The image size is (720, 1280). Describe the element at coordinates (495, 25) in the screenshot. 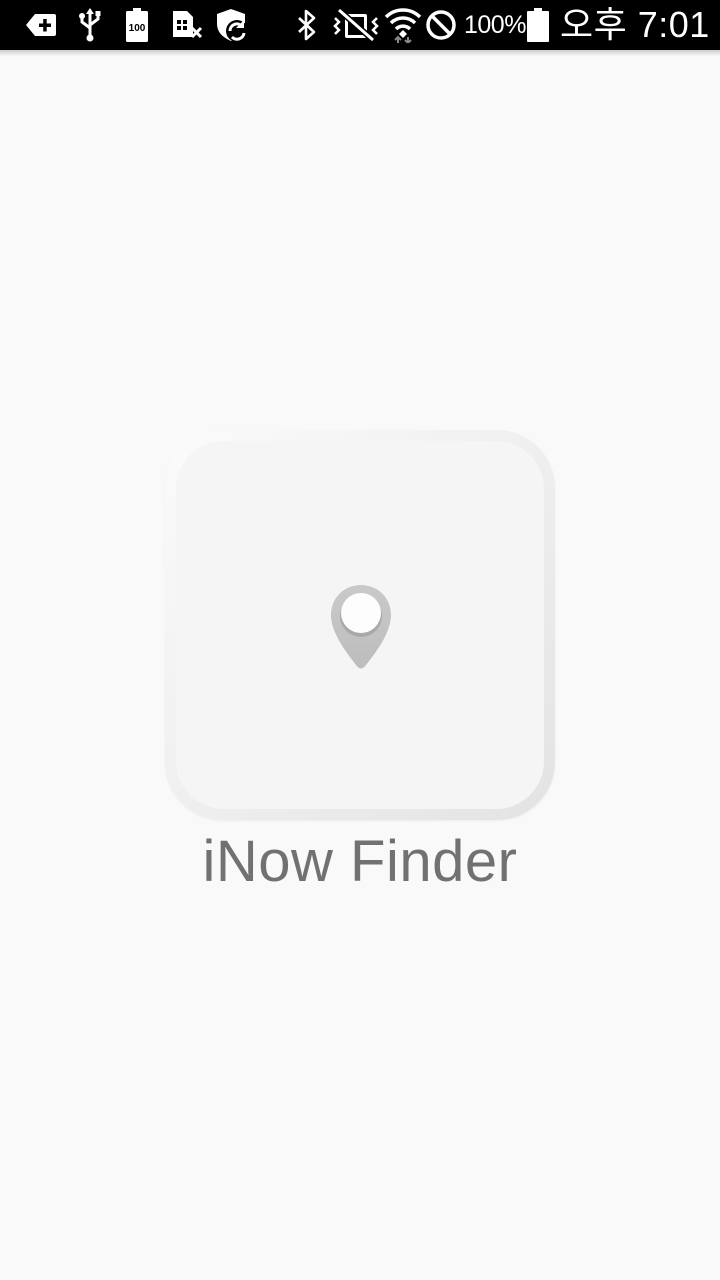

I see `battery-percentage: 100%` at that location.